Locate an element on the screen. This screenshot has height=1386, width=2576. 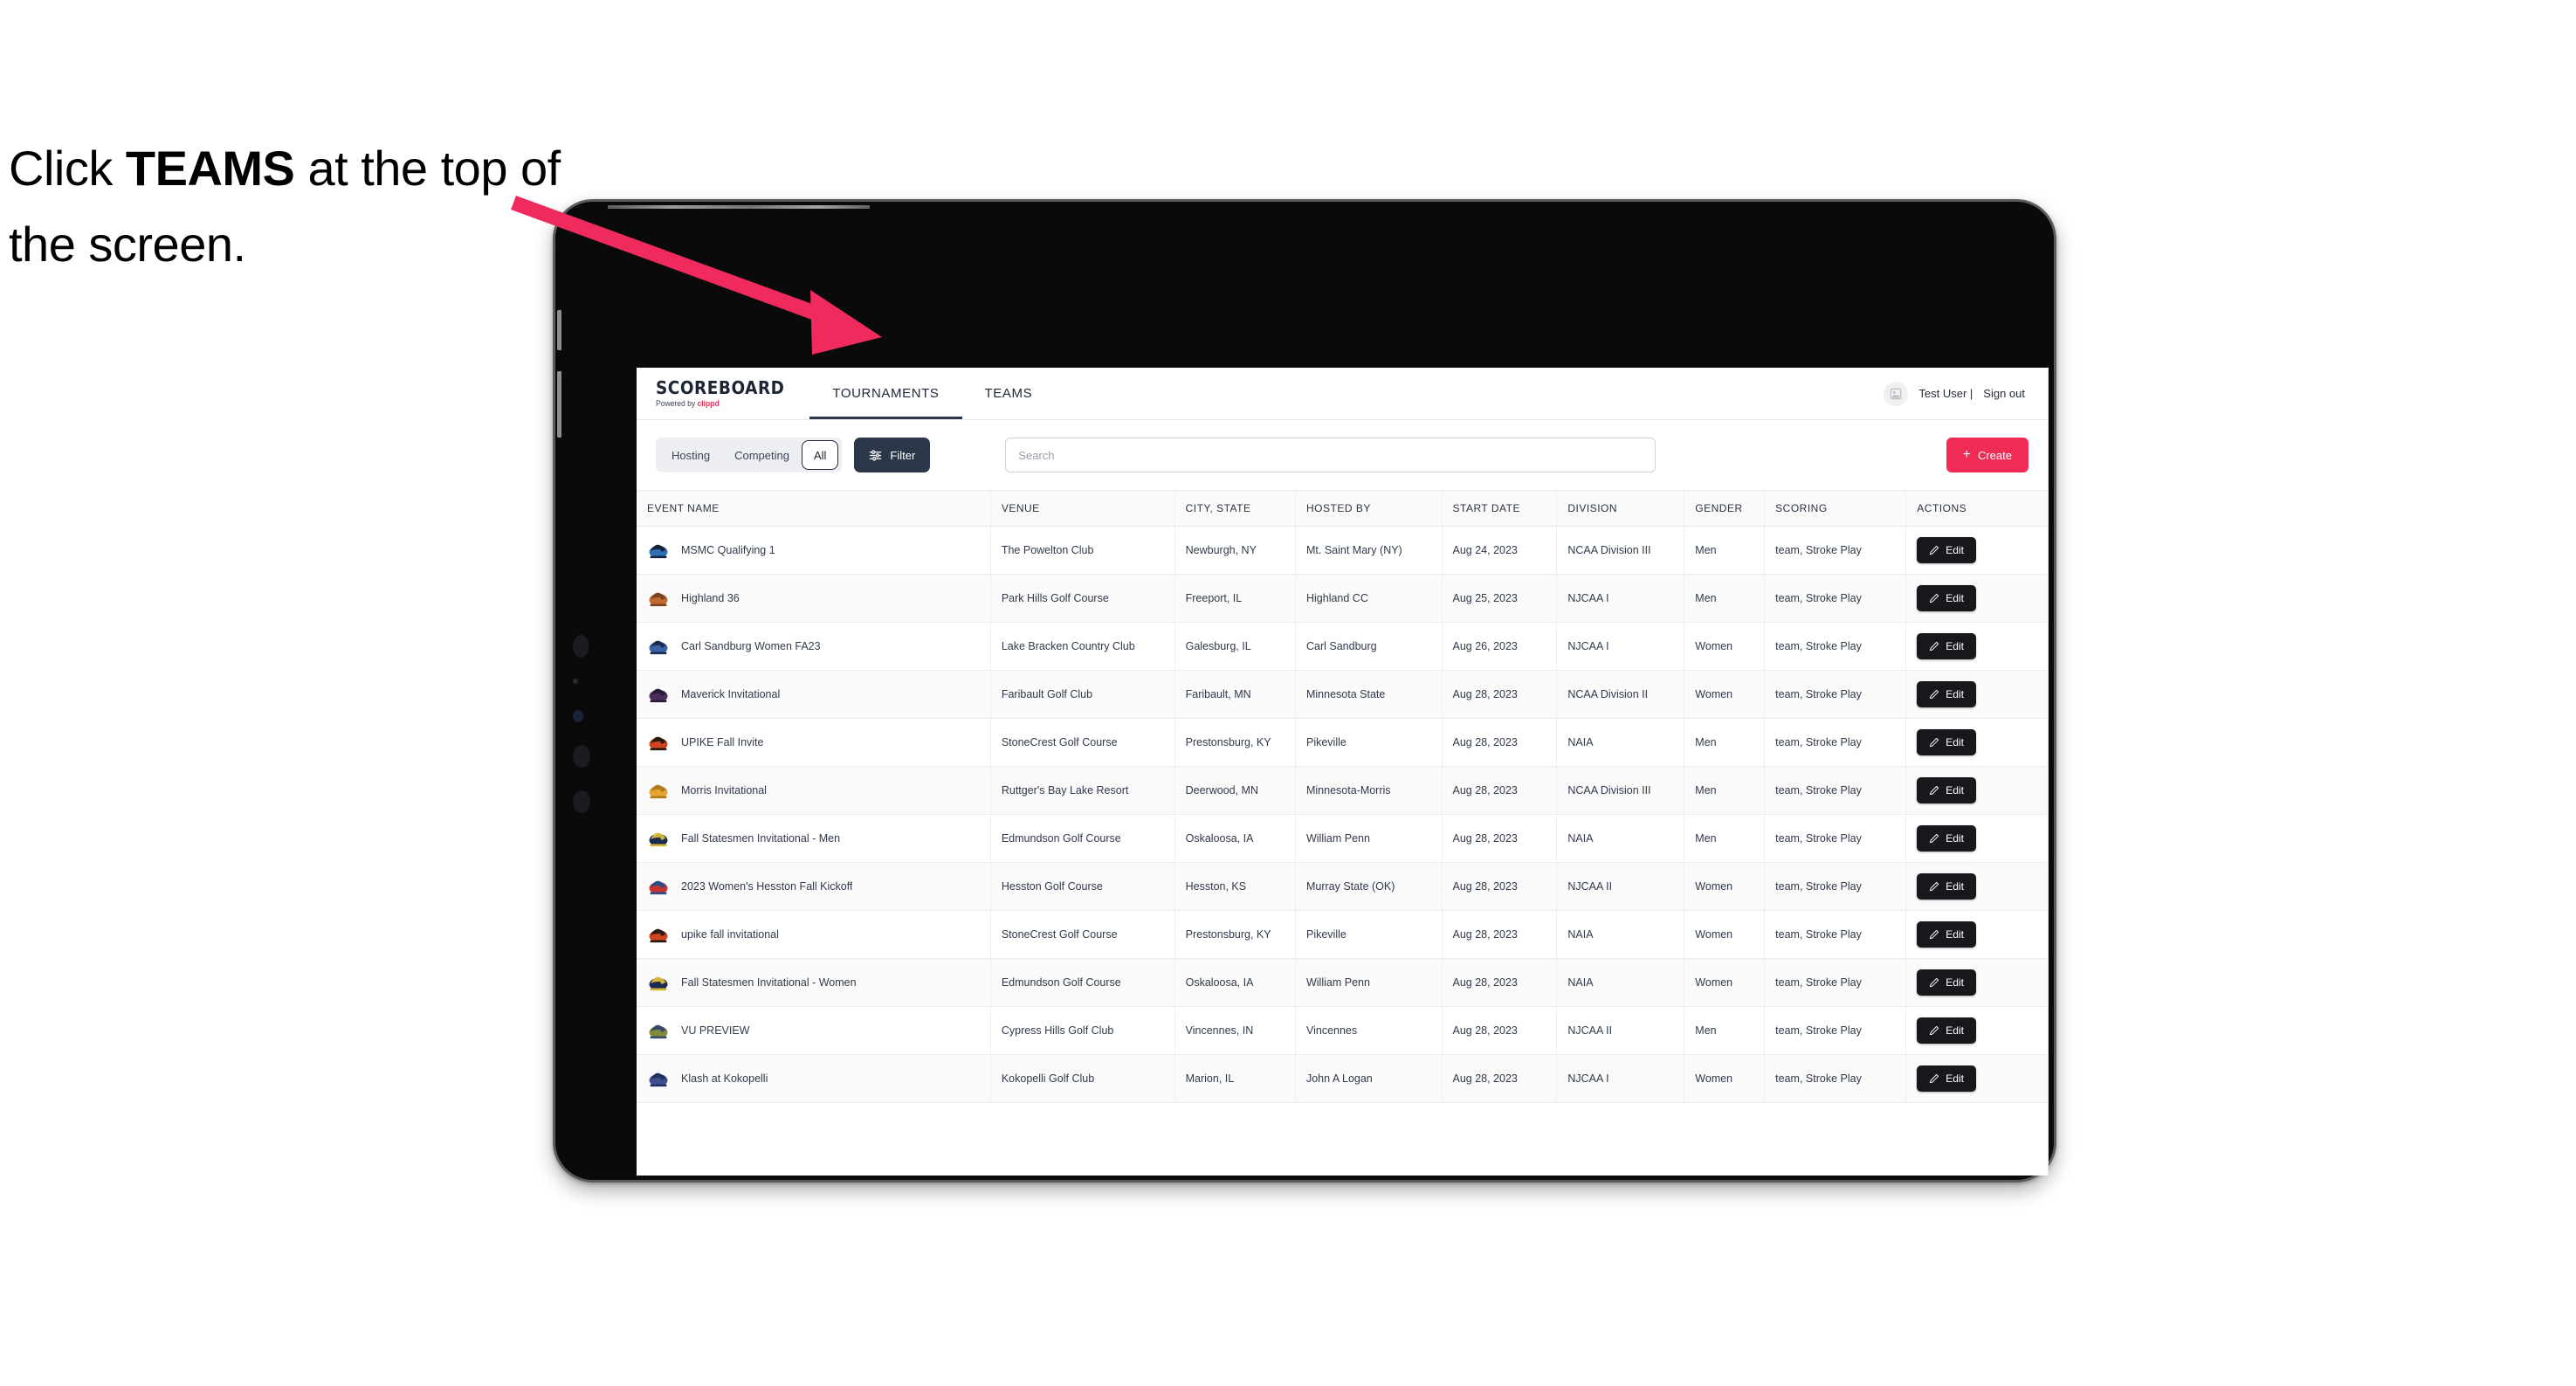
william-penn-wp-logo is located at coordinates (658, 984).